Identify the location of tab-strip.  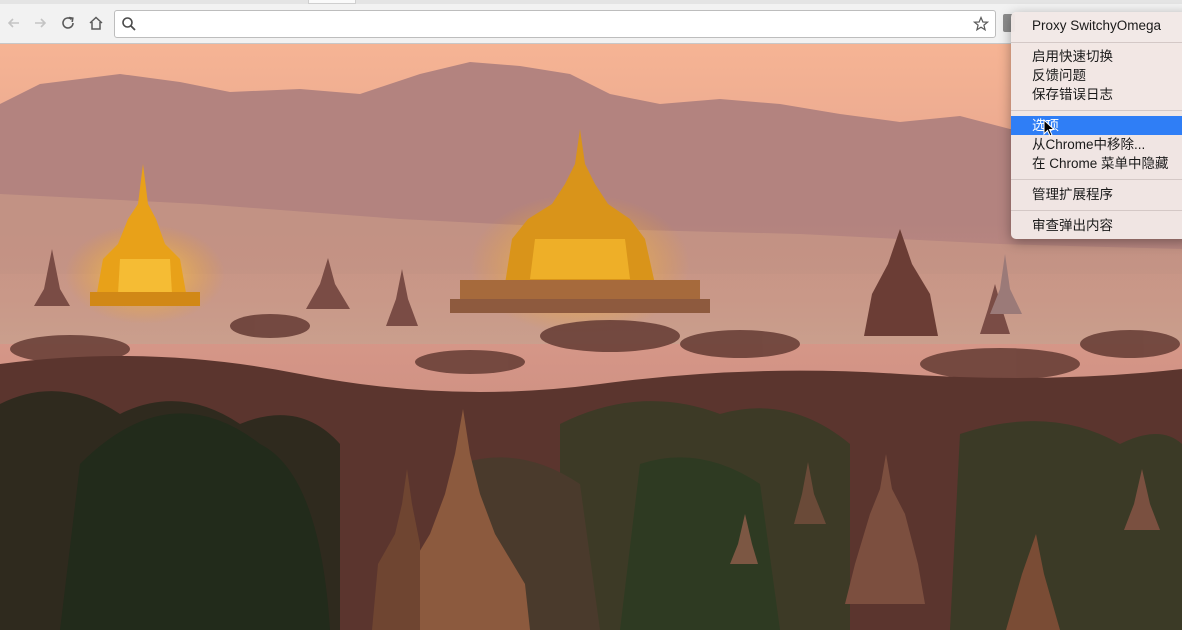
(591, 2).